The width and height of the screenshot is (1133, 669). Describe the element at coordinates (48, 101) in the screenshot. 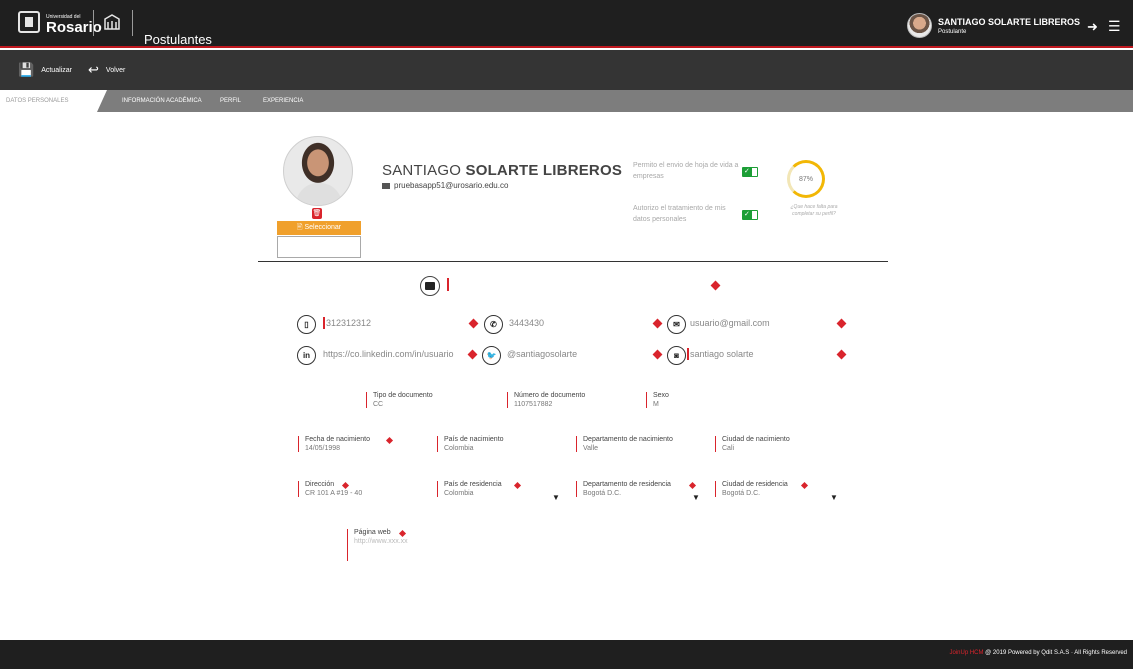

I see `tab-personal-data: DATOS PERSONALES` at that location.